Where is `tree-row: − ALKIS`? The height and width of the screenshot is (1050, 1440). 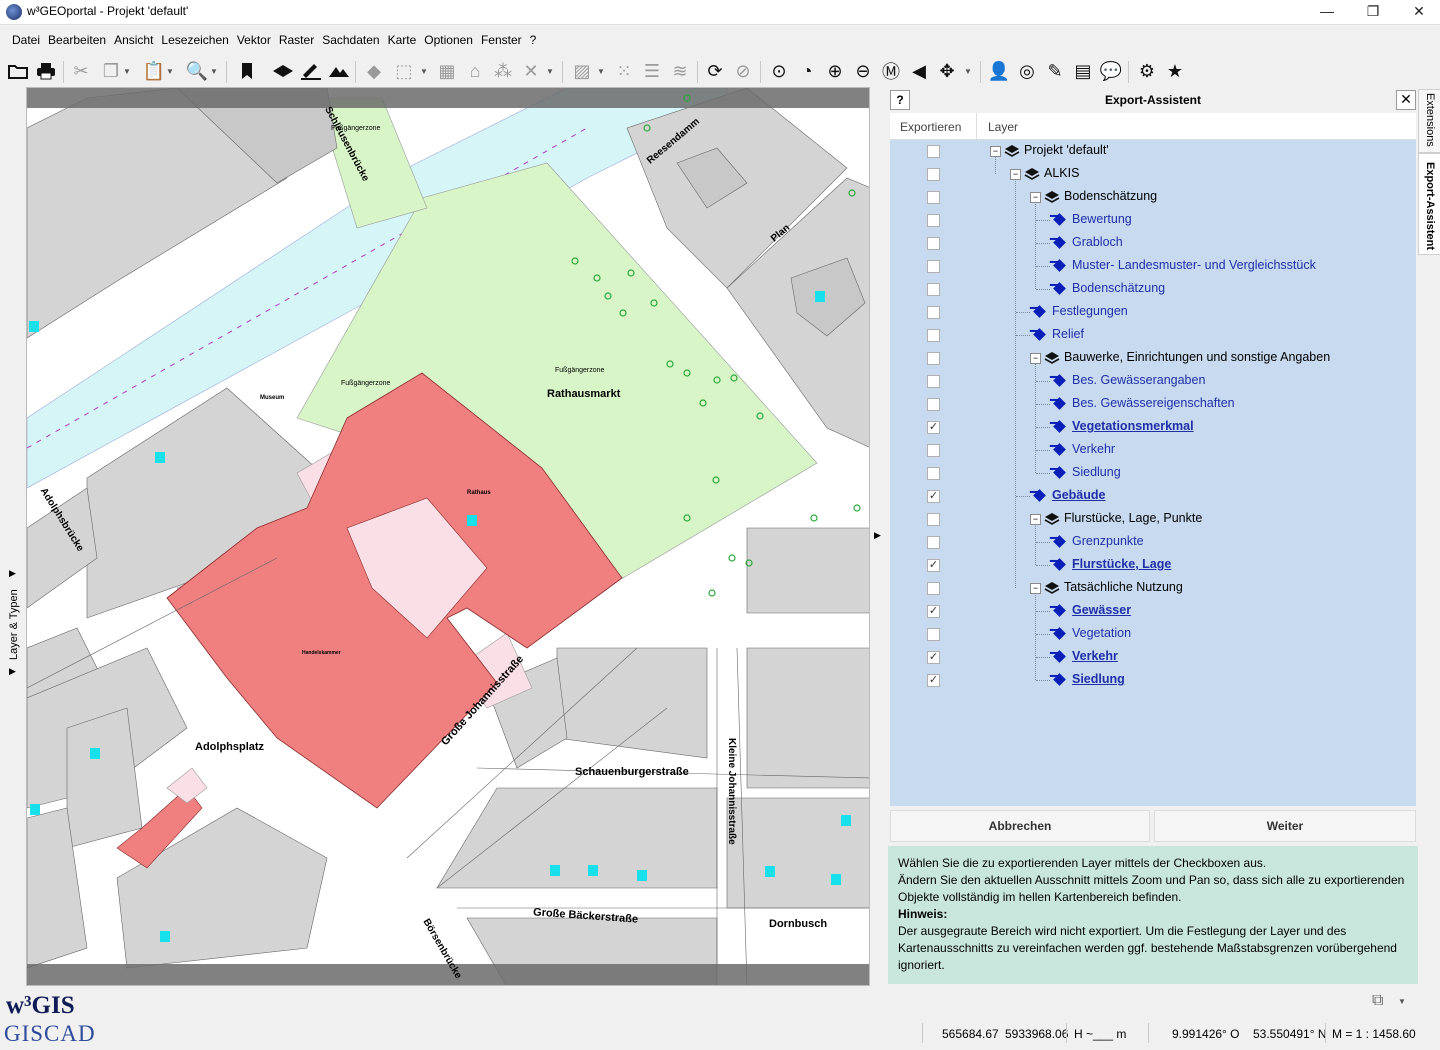 tree-row: − ALKIS is located at coordinates (1153, 174).